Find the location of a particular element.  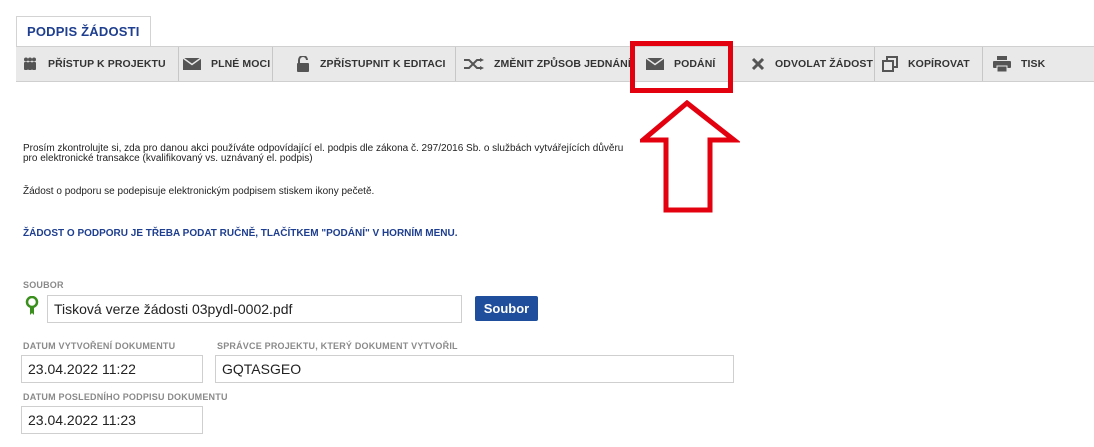

project-admin-field: GQTASGEO is located at coordinates (474, 369).